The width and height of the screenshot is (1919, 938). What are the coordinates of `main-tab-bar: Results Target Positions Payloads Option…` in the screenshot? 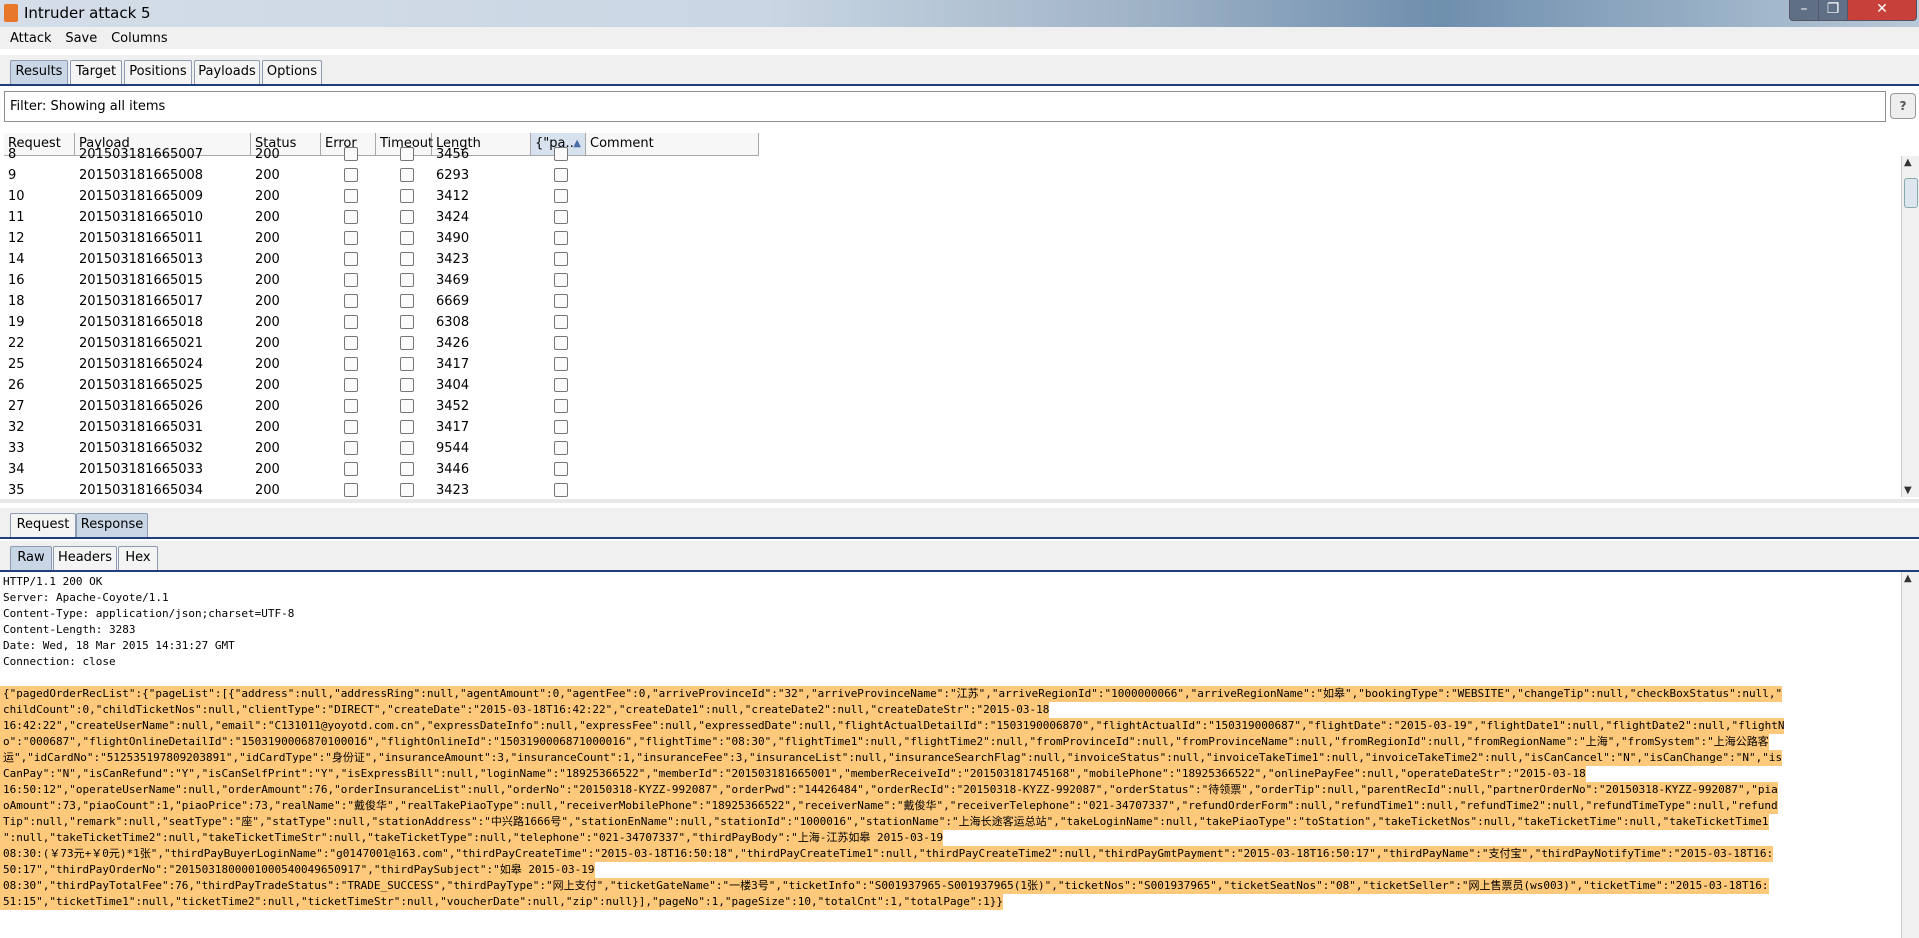 It's located at (959, 70).